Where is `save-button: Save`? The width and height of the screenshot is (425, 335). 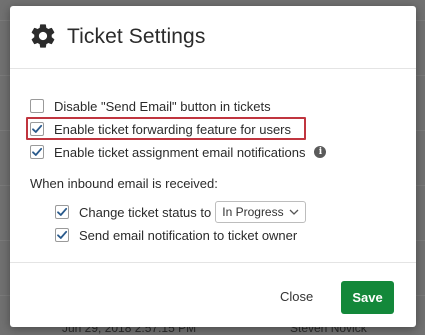 save-button: Save is located at coordinates (367, 297).